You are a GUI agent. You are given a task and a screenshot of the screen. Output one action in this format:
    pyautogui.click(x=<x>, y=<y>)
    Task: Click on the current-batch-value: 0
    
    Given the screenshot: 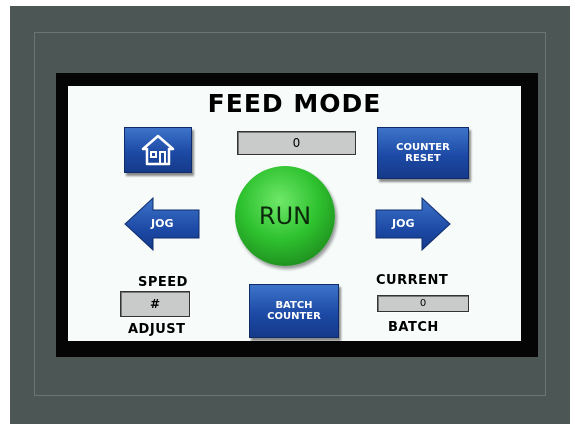 What is the action you would take?
    pyautogui.click(x=423, y=303)
    